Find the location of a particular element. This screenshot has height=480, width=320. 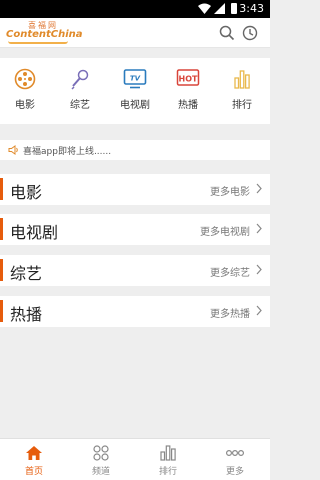

status-bar: 3:43 is located at coordinates (135, 9).